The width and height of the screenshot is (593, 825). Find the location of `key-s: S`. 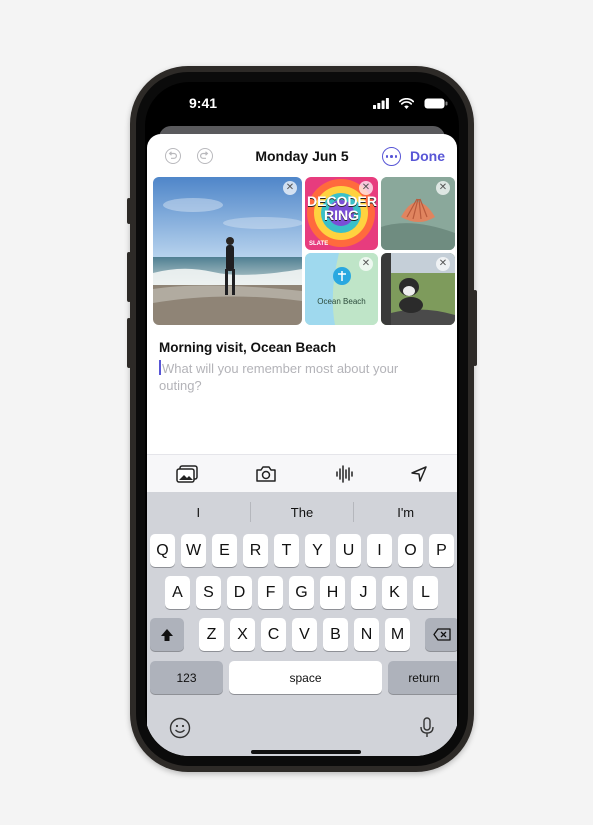

key-s: S is located at coordinates (208, 592).